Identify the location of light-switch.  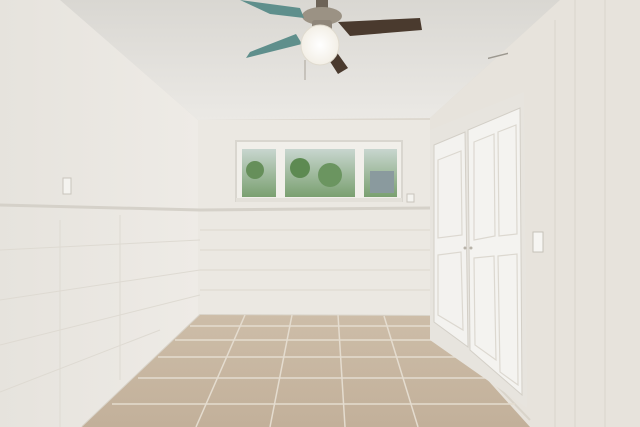
(538, 242).